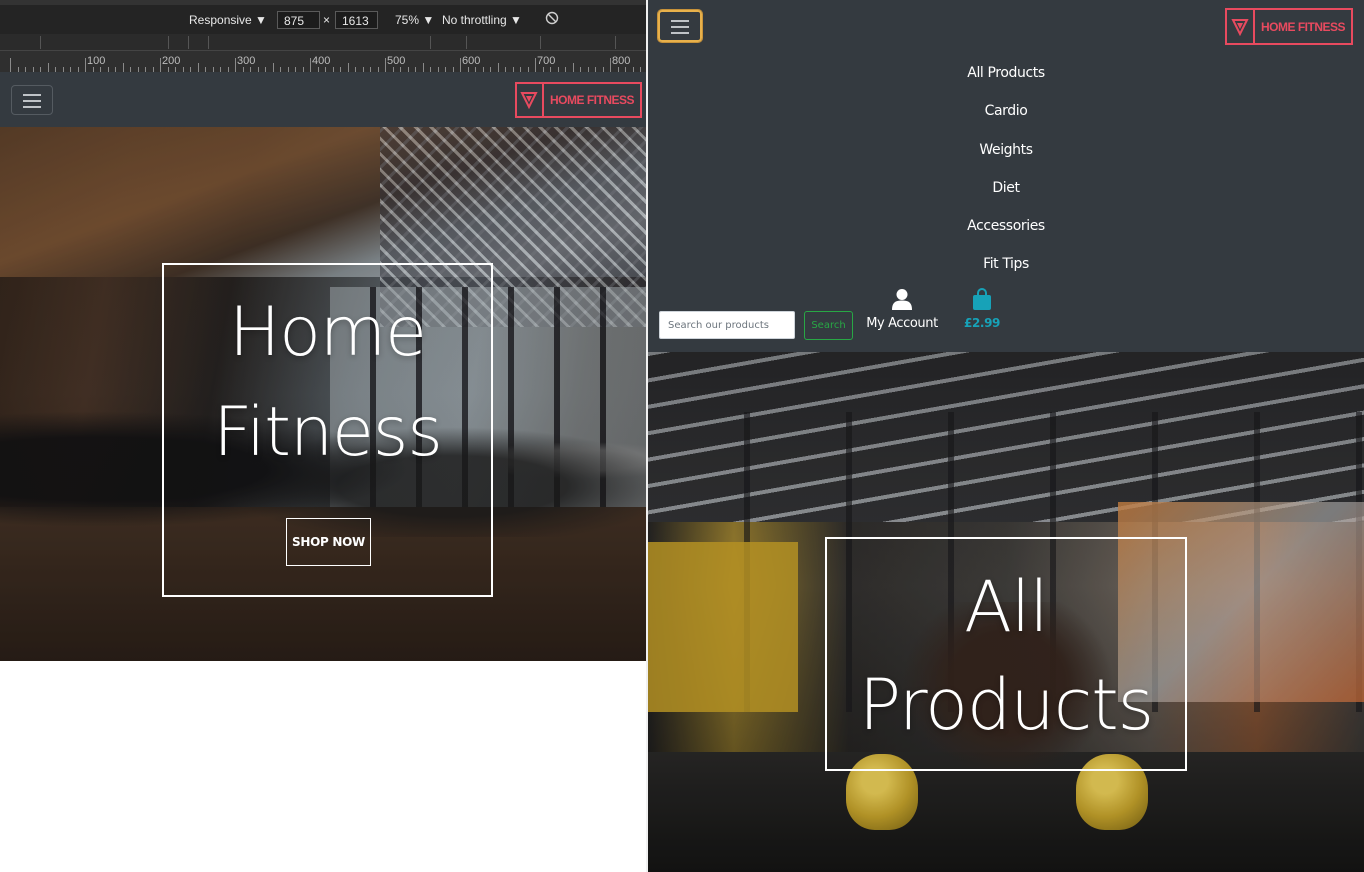 The image size is (1364, 872). I want to click on nav-item-diet: Diet, so click(1006, 188).